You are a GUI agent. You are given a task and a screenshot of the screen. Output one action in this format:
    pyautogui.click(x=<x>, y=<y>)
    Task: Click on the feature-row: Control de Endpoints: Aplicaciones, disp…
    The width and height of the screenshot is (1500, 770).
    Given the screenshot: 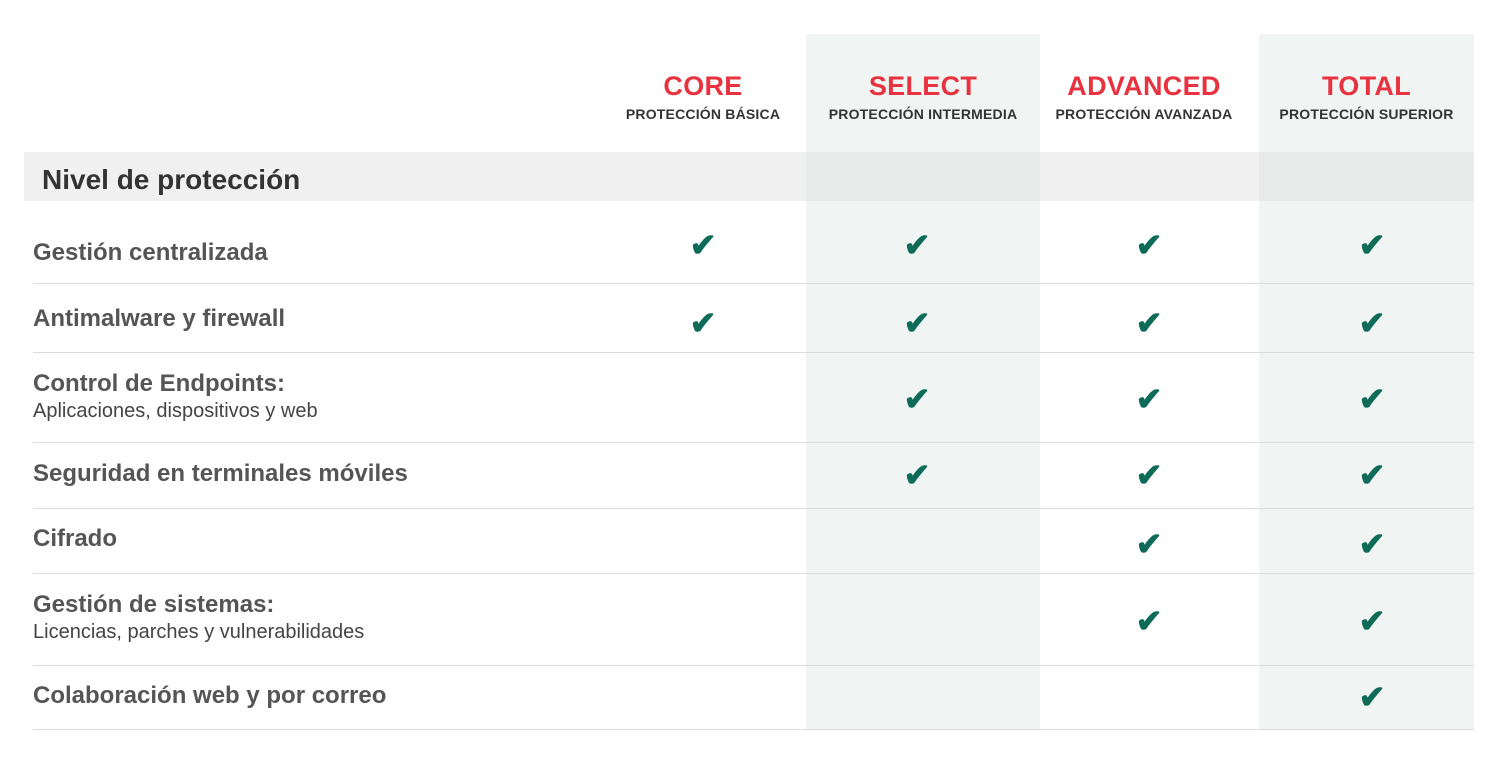 What is the action you would take?
    pyautogui.click(x=753, y=398)
    